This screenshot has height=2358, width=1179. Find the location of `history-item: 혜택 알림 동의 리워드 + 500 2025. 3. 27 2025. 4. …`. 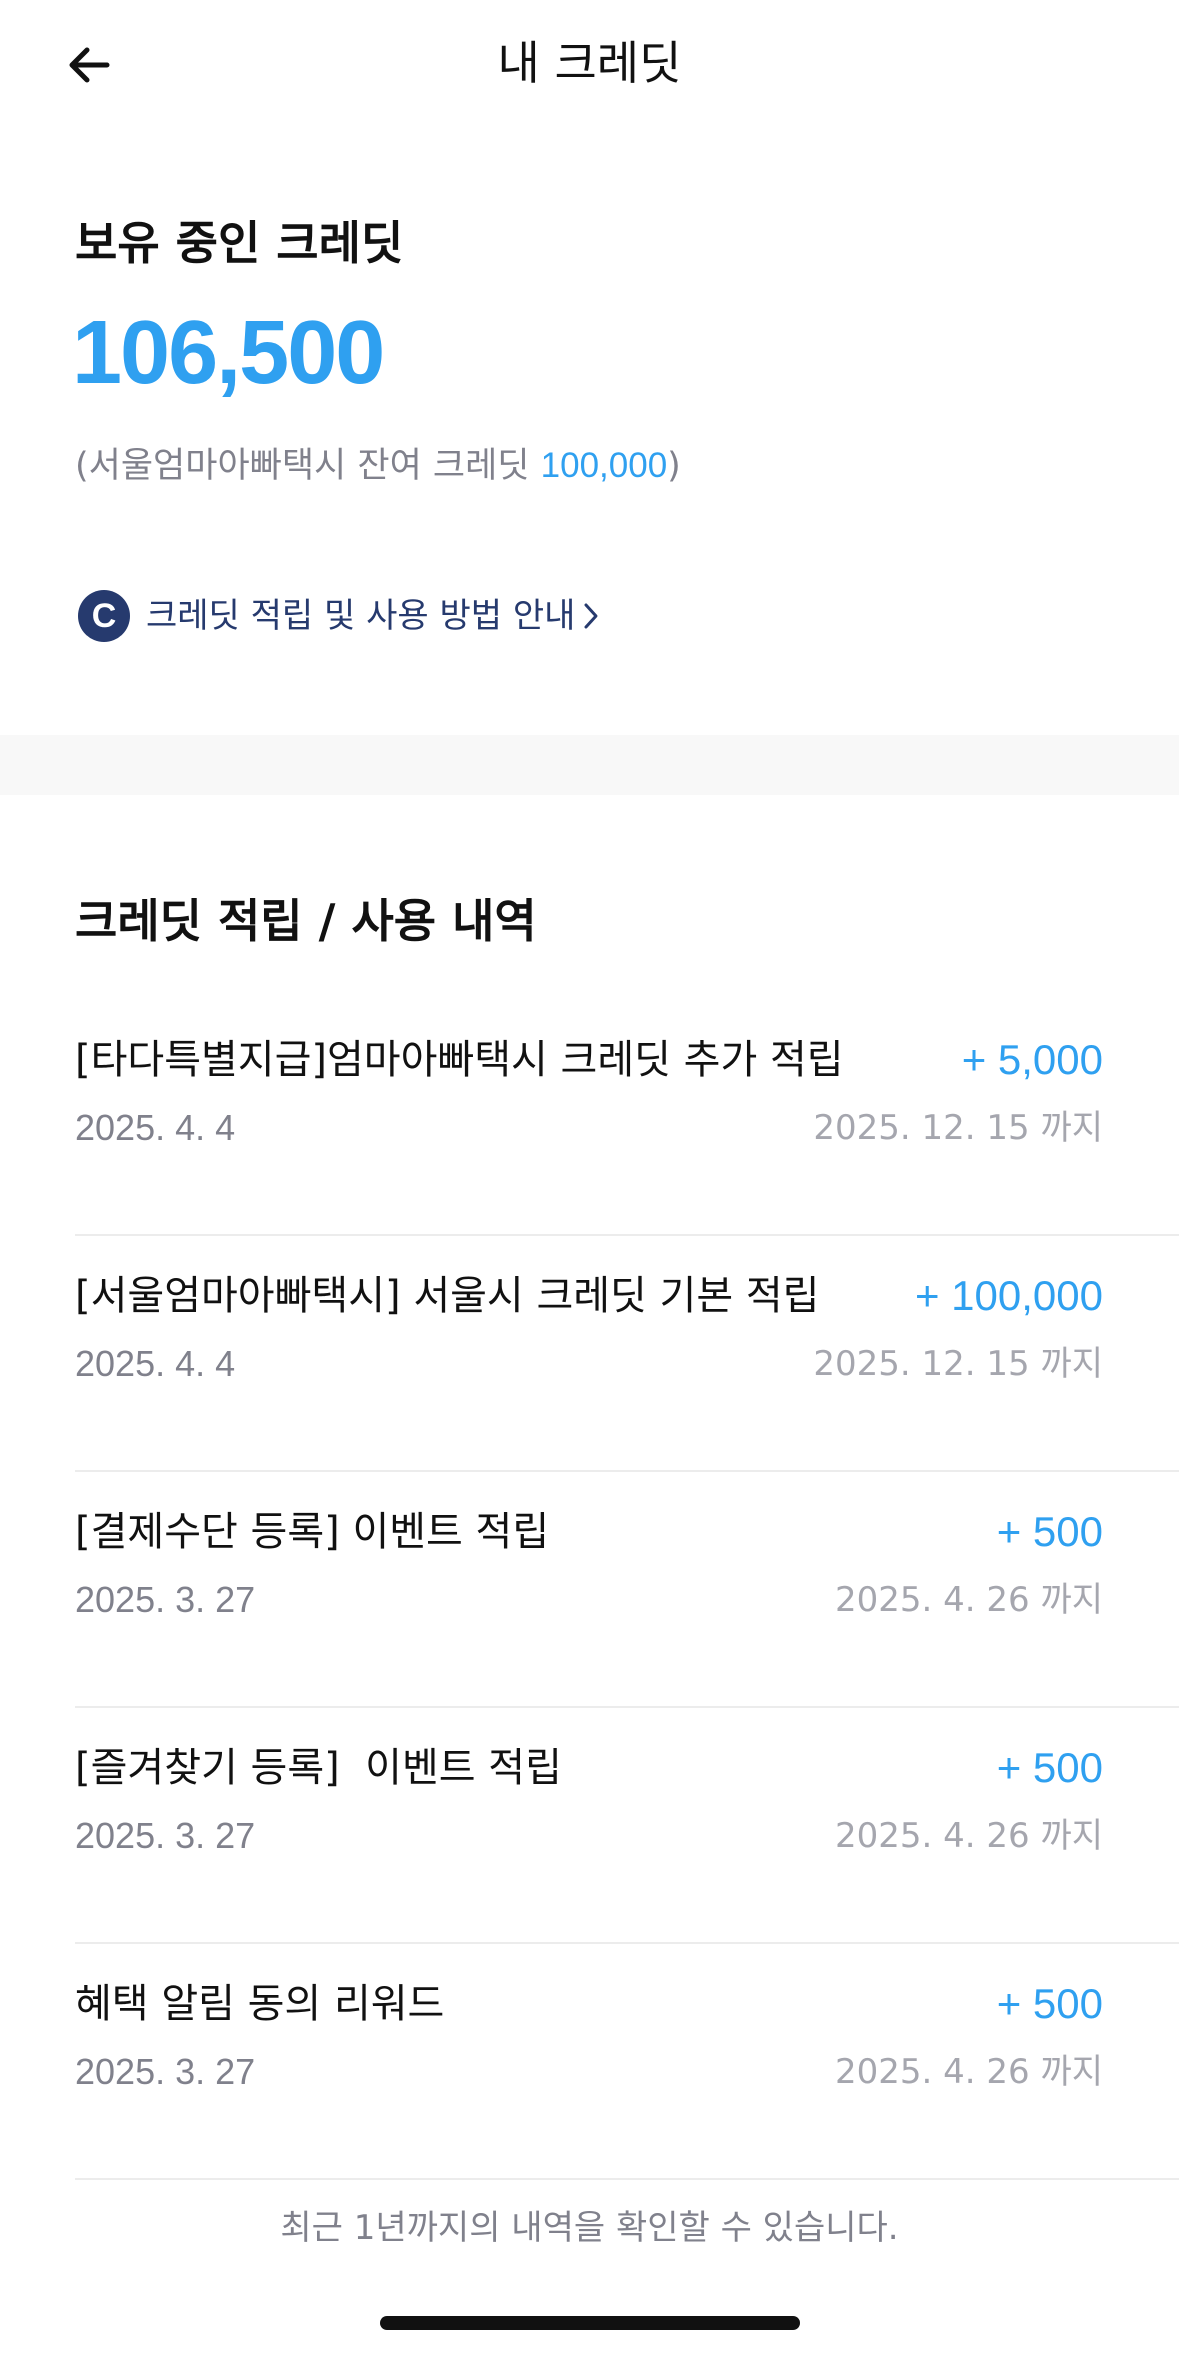

history-item: 혜택 알림 동의 리워드 + 500 2025. 3. 27 2025. 4. … is located at coordinates (627, 2062).